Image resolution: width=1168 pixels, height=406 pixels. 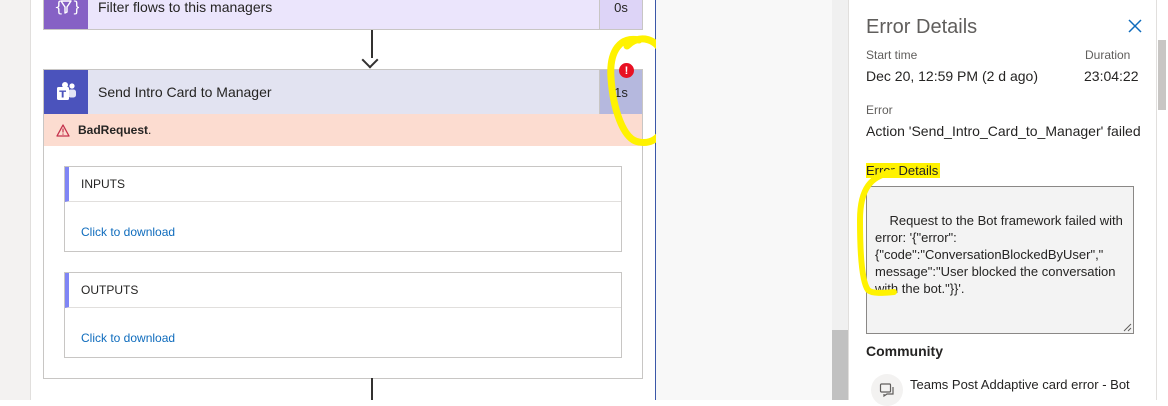 I want to click on error-badge-icon: !, so click(x=626, y=70).